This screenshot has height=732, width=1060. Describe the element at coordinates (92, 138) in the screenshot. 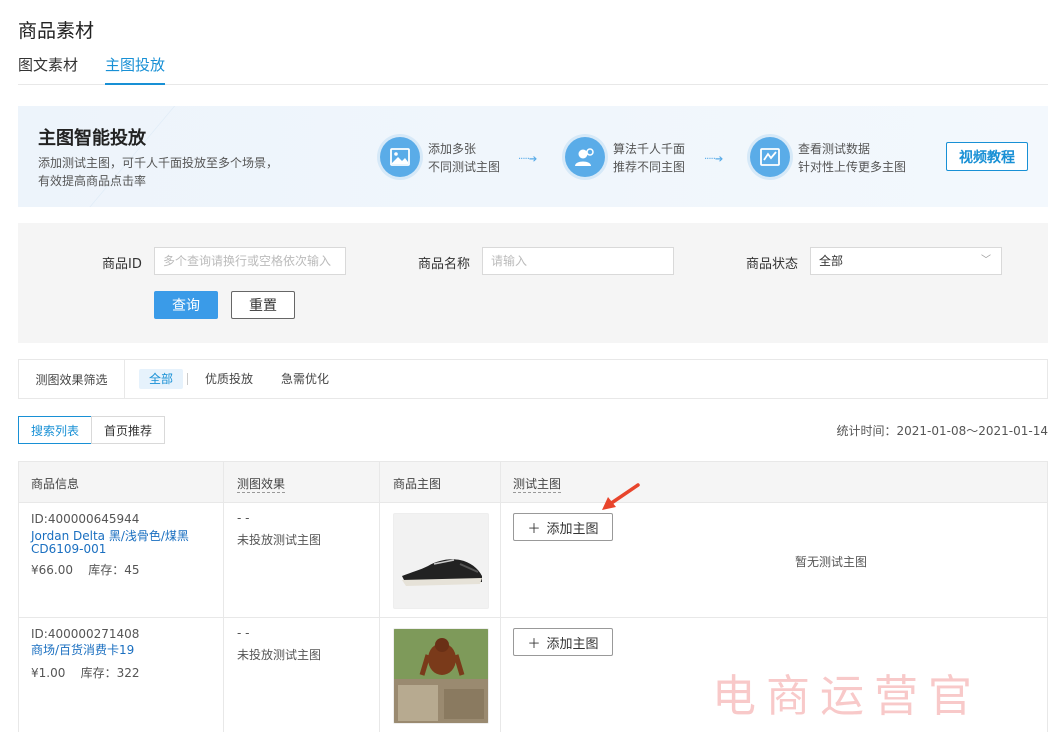

I see `banner-title: 主图智能投放` at that location.